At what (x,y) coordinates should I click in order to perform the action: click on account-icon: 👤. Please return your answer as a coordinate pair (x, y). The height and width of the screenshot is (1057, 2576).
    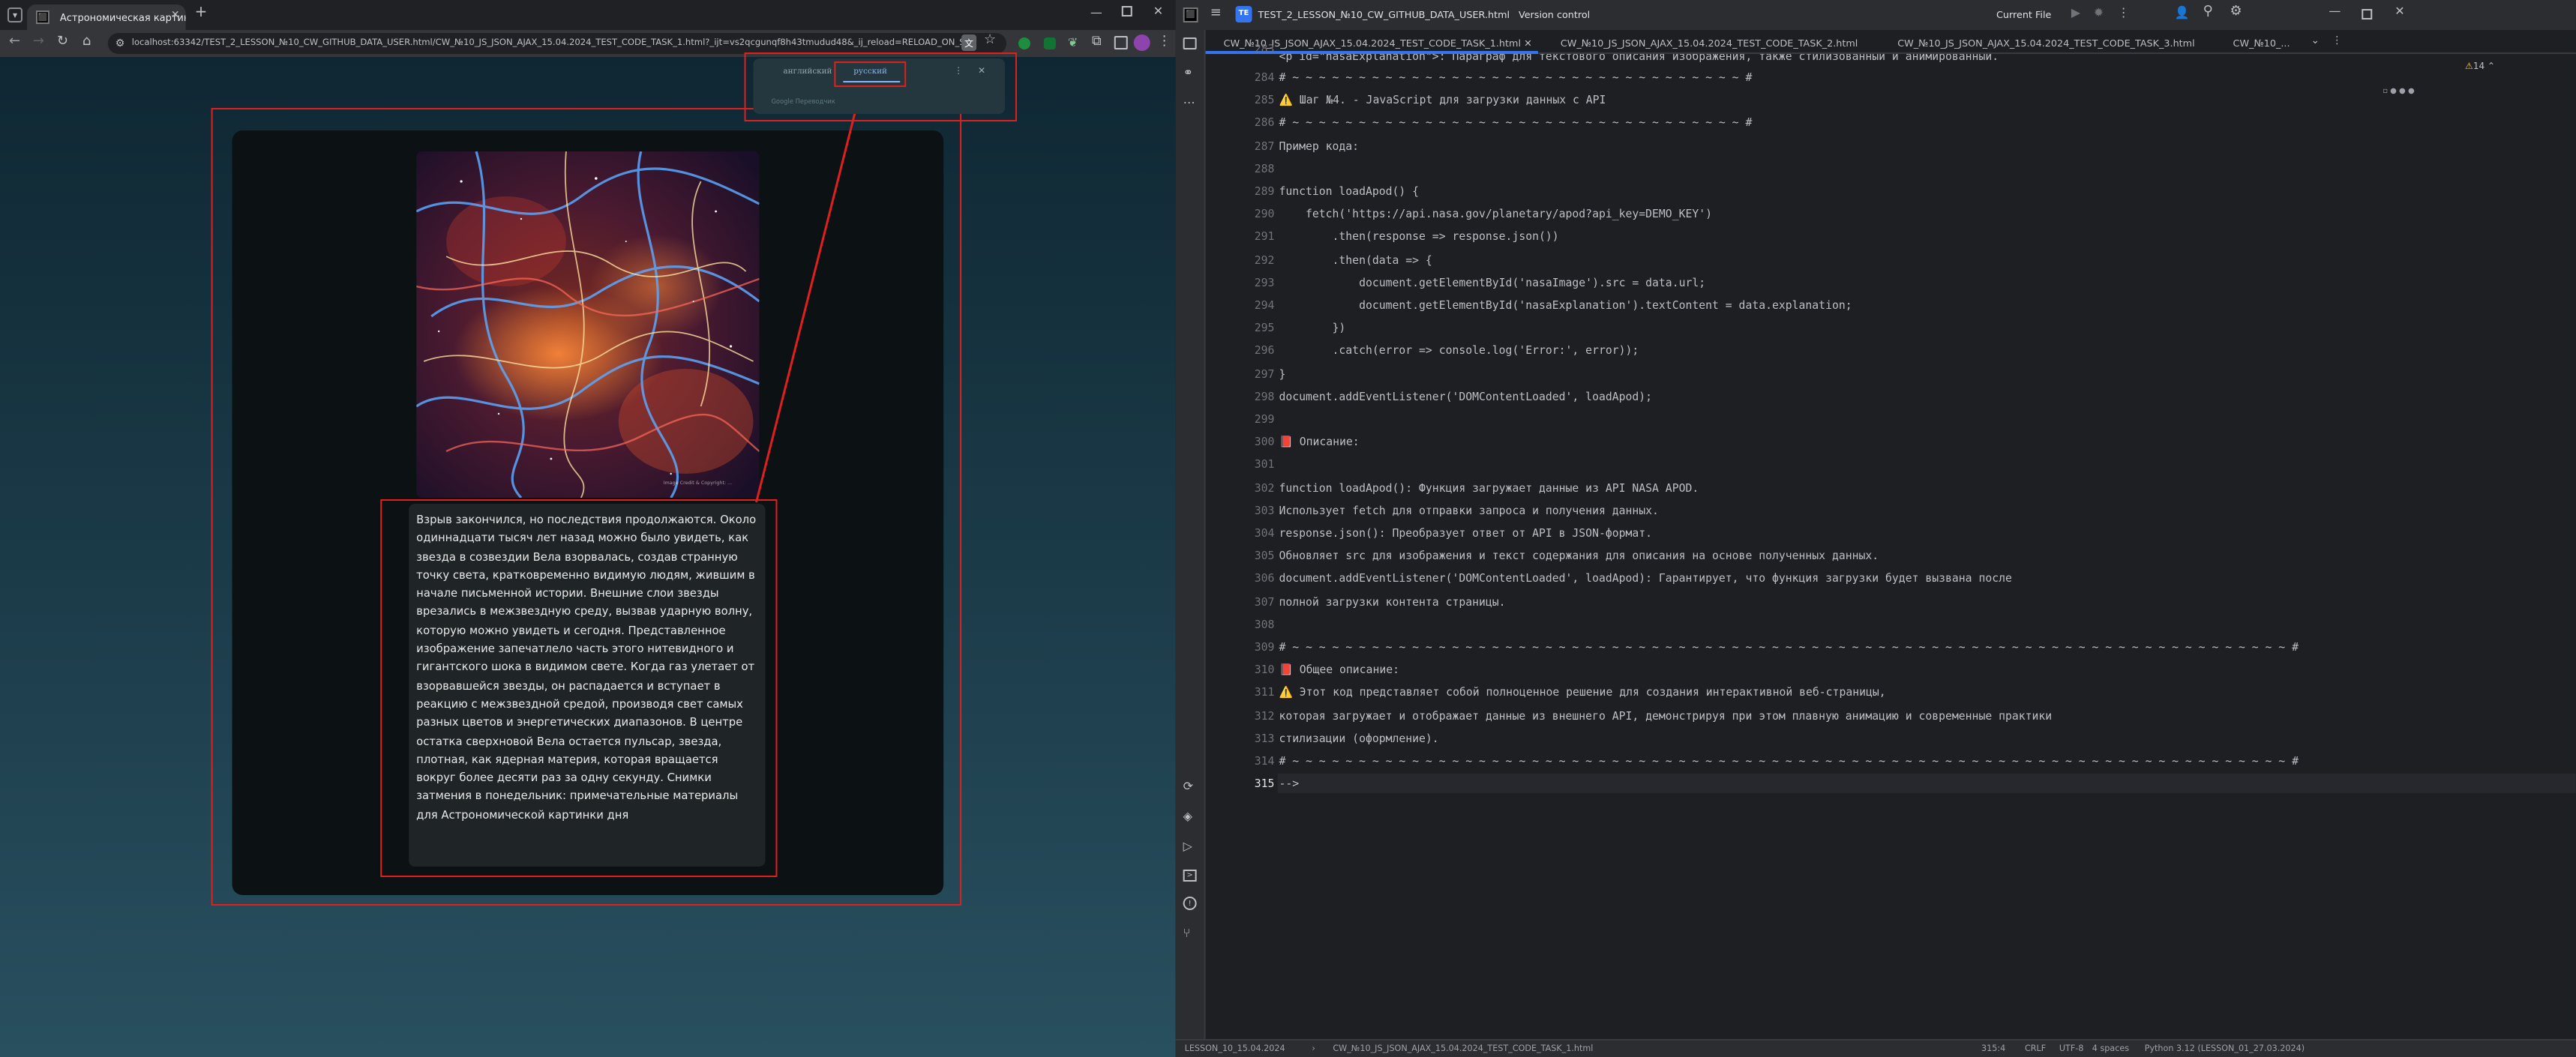
    Looking at the image, I should click on (2183, 13).